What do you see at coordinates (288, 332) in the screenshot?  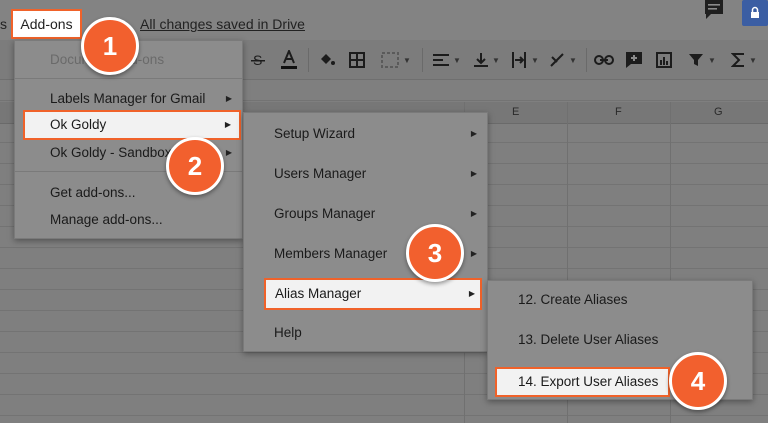 I see `menu-item-label: Help` at bounding box center [288, 332].